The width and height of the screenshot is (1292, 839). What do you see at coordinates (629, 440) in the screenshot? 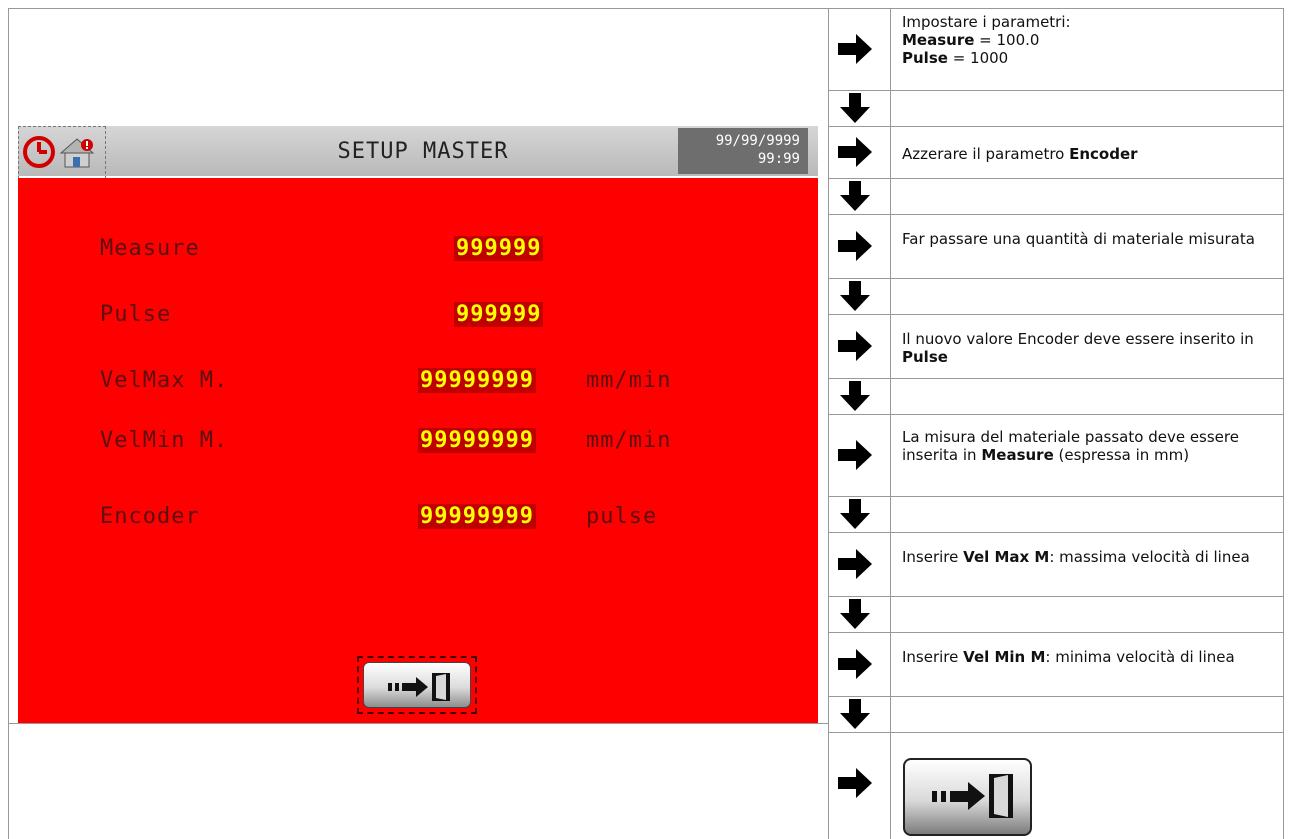
I see `velmin-unit: mm/min` at bounding box center [629, 440].